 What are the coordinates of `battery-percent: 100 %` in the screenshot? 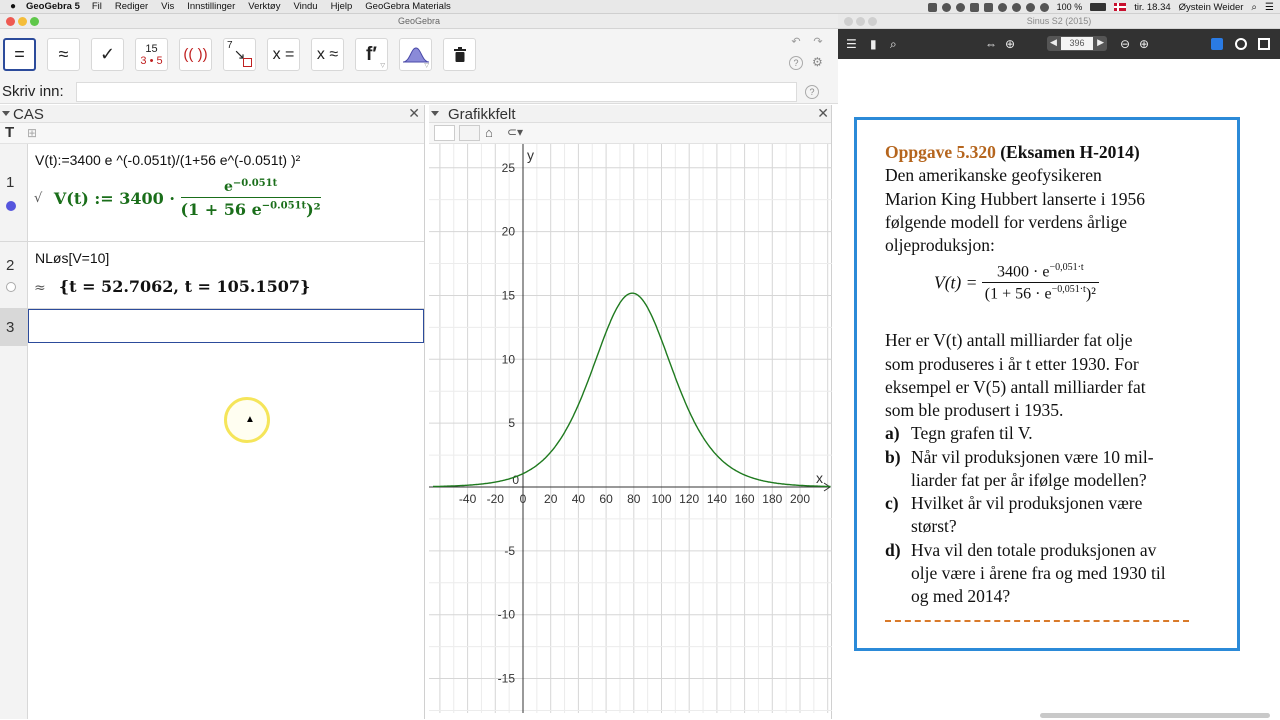 It's located at (1070, 7).